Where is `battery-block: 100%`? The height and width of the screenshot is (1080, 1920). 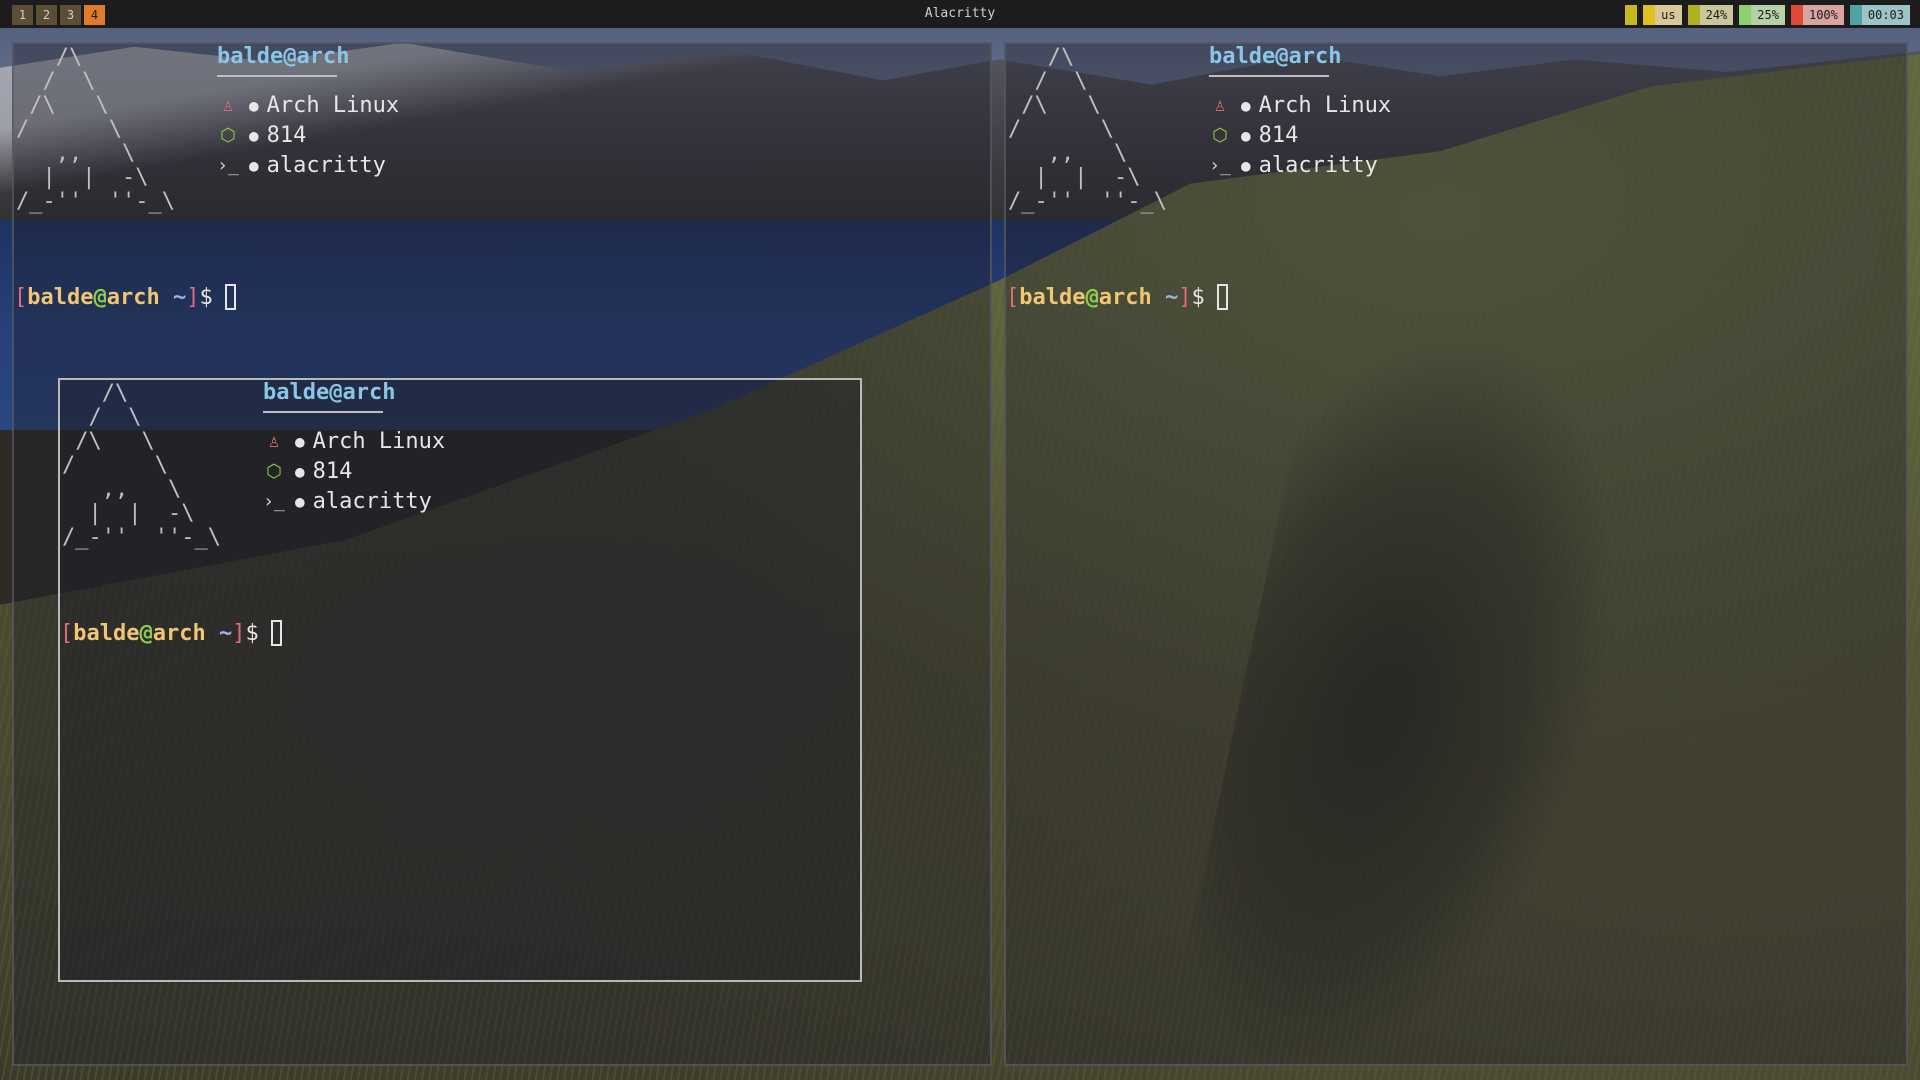
battery-block: 100% is located at coordinates (1817, 15).